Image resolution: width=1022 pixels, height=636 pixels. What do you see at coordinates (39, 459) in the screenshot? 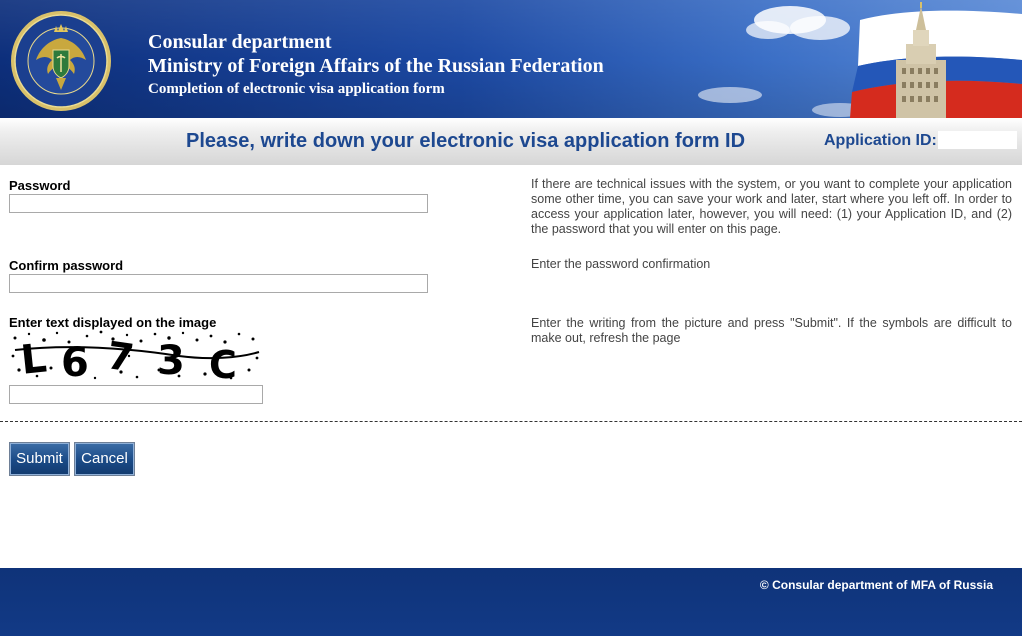
I see `submit-button: Submit` at bounding box center [39, 459].